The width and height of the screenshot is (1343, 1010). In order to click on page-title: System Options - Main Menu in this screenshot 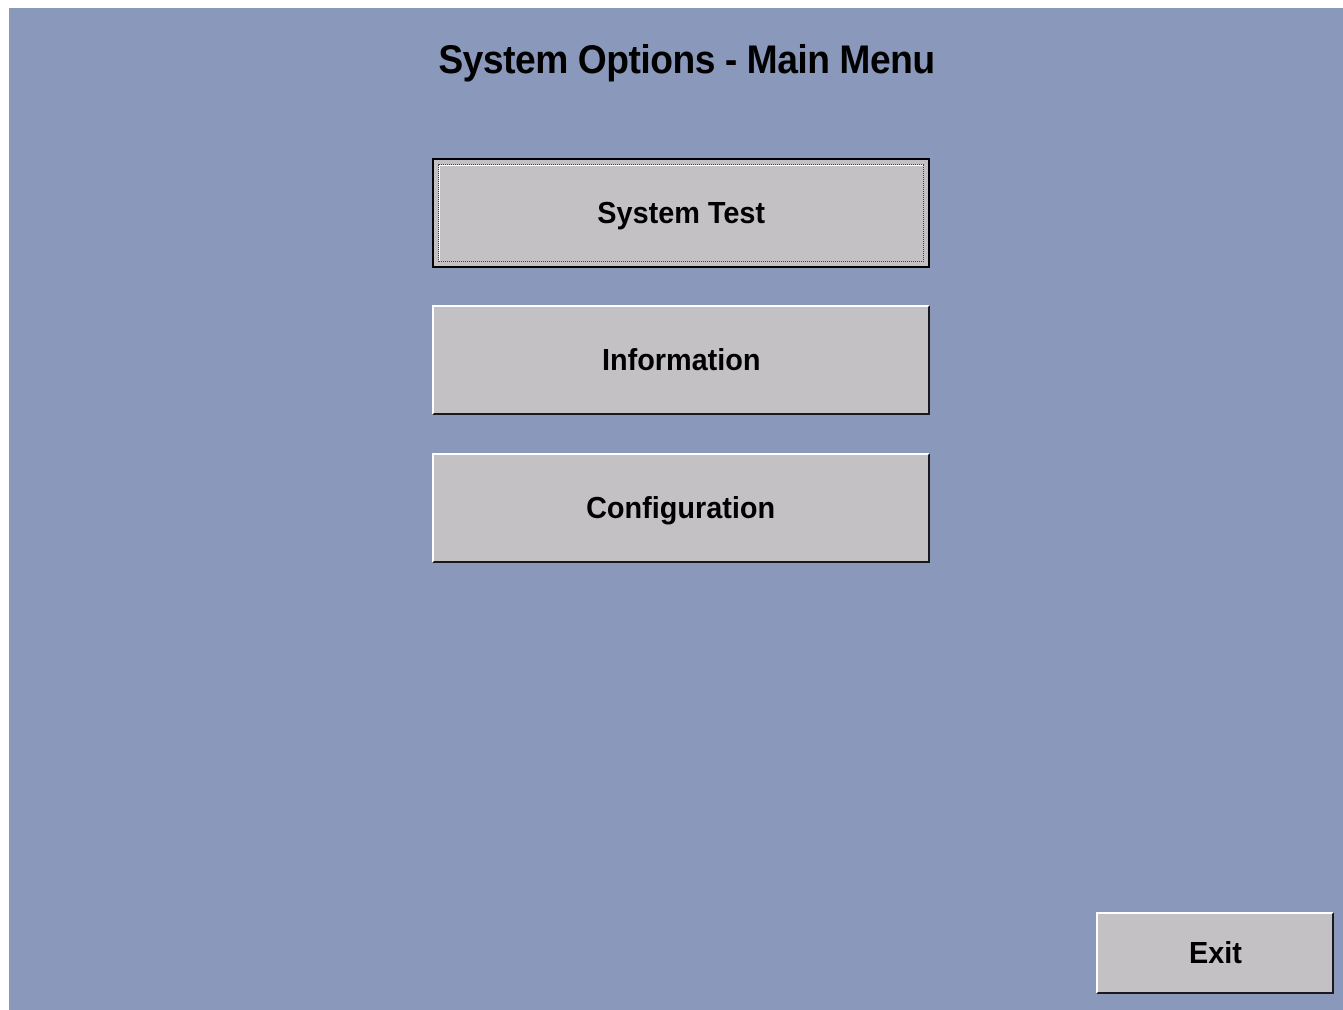, I will do `click(686, 60)`.